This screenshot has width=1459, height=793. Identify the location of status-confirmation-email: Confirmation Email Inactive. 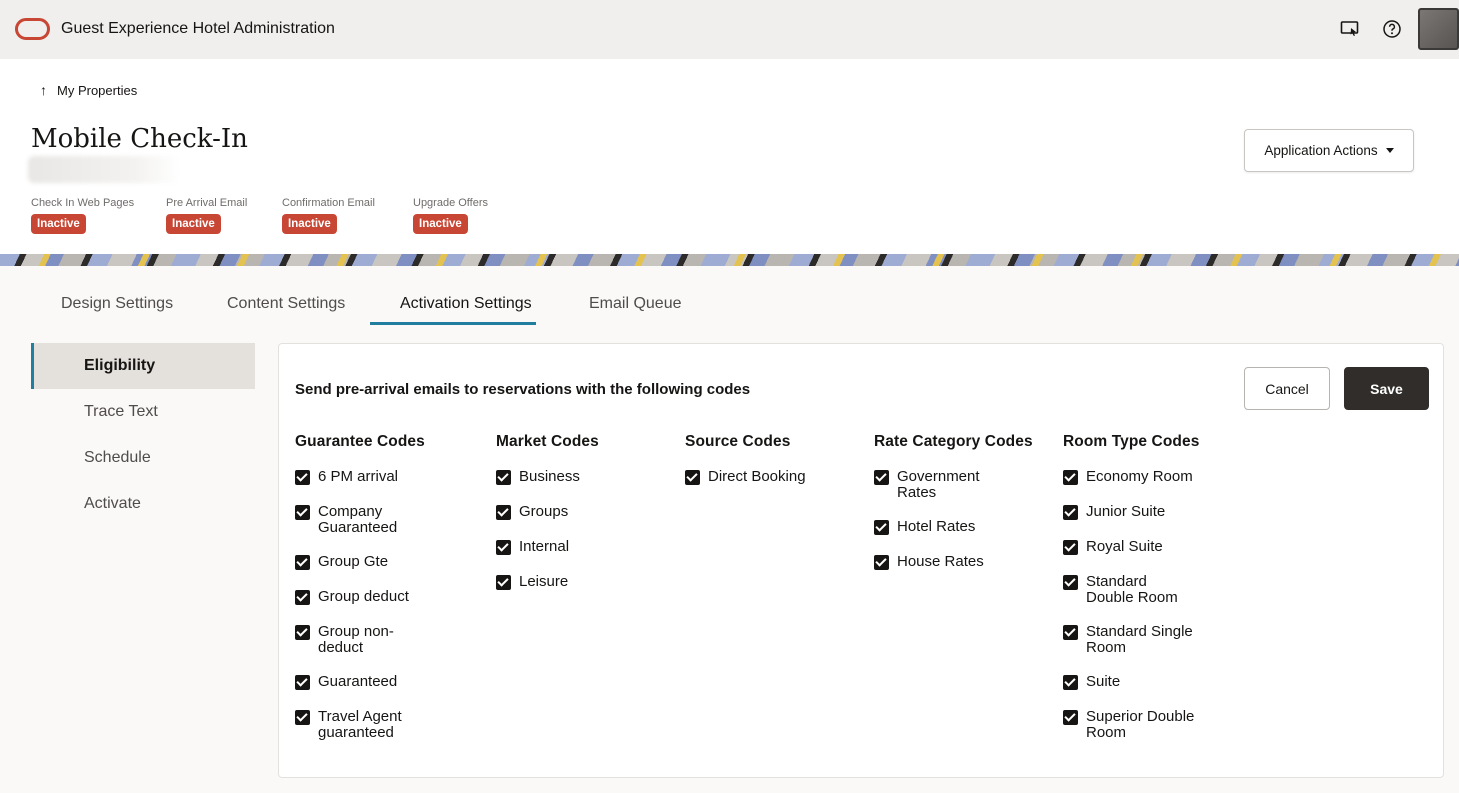
(328, 215).